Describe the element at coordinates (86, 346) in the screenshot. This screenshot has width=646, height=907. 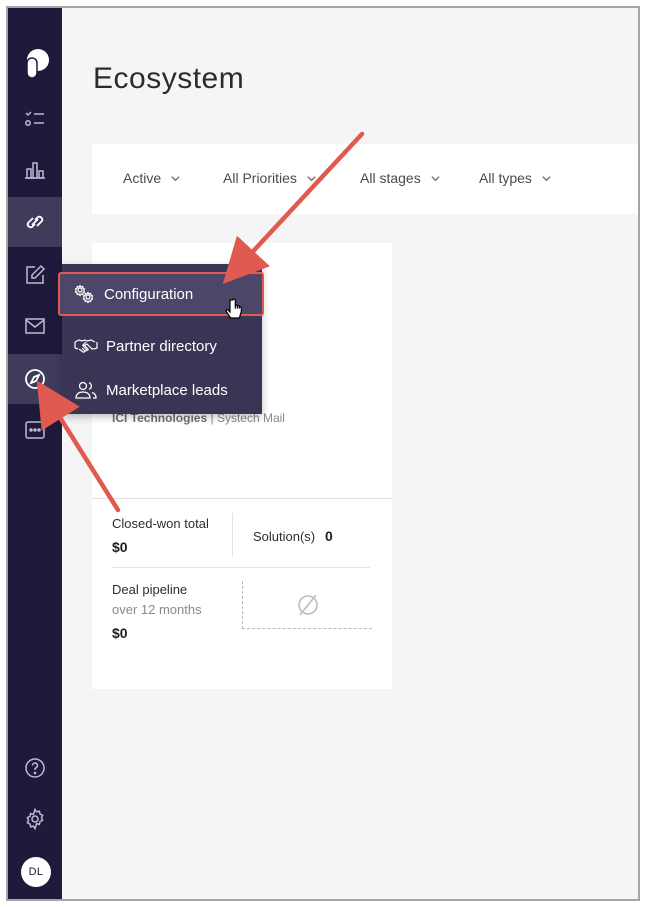
I see `handshake-icon` at that location.